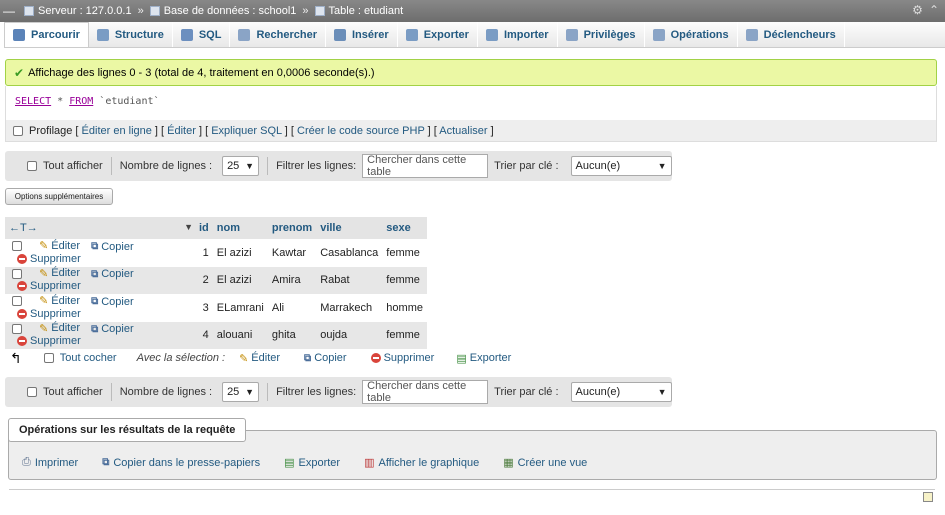  I want to click on console-icon, so click(928, 497).